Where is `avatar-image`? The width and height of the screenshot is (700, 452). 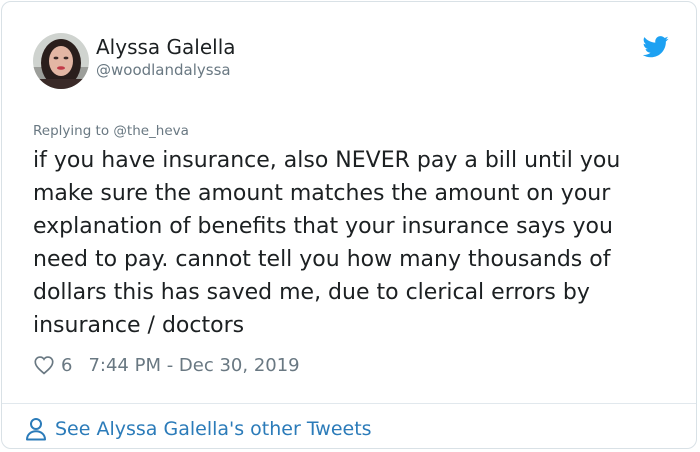
avatar-image is located at coordinates (61, 61).